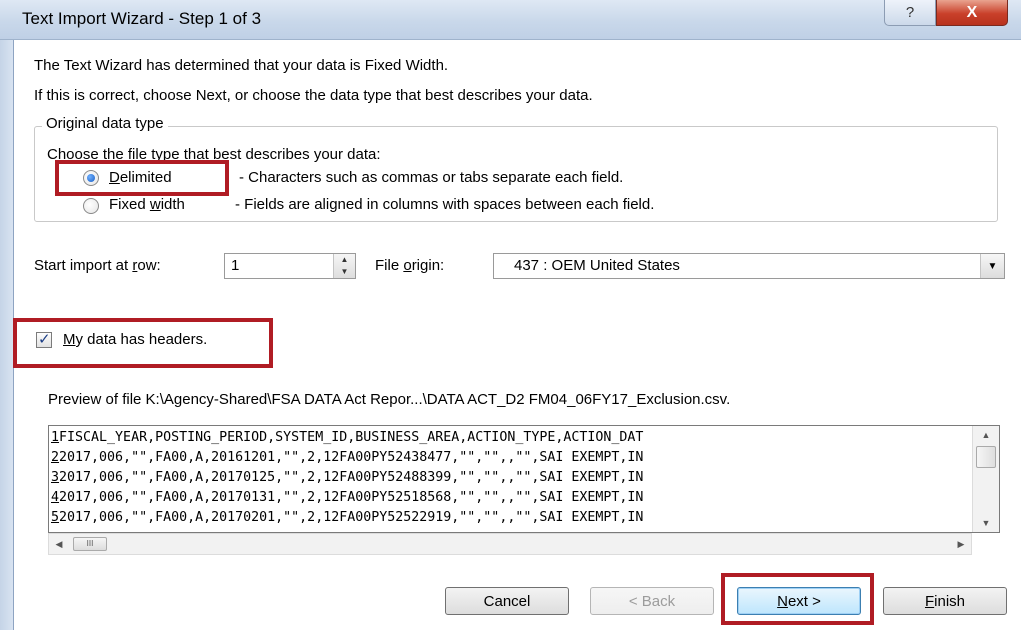  I want to click on window-title: Text Import Wizard - Step 1 of 3, so click(142, 18).